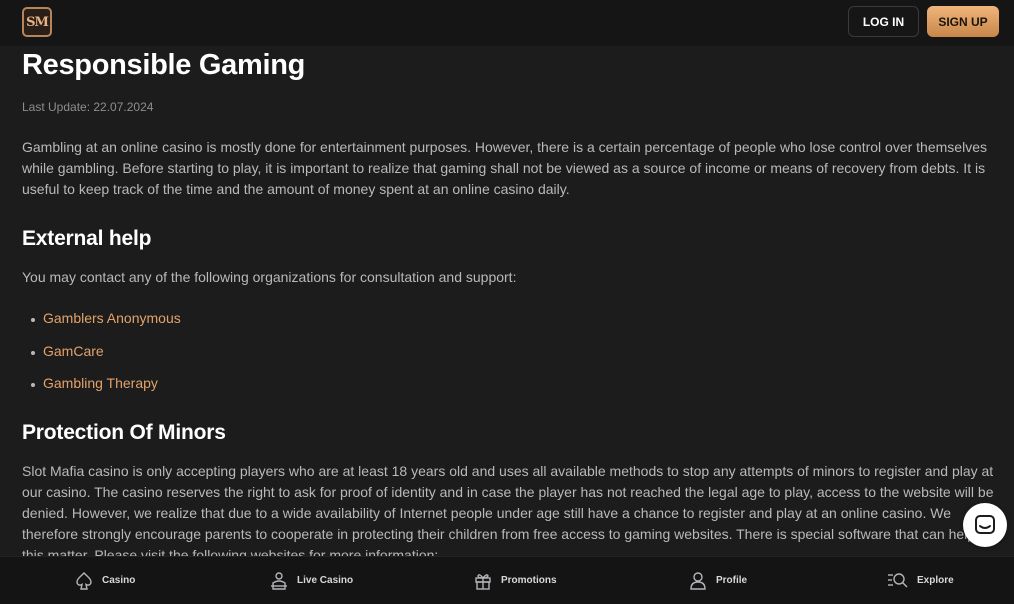  I want to click on nav-label: Profile, so click(732, 580).